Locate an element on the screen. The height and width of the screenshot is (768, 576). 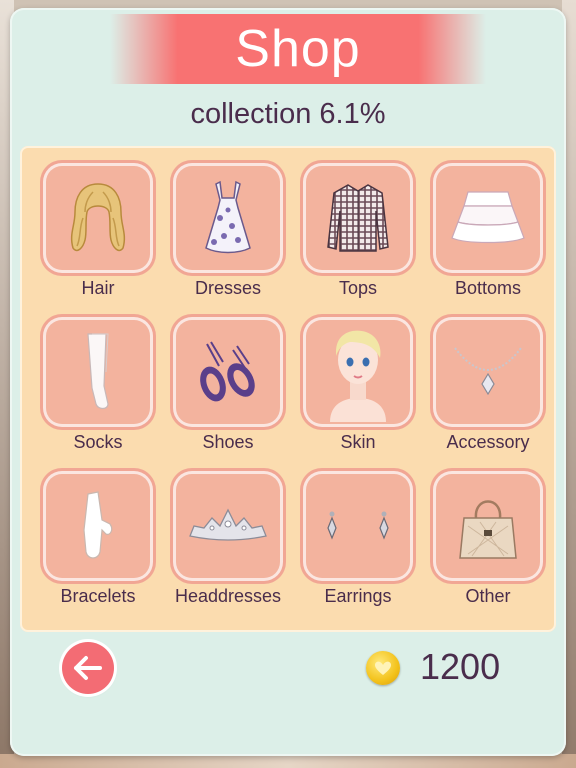
category-socks: Socks is located at coordinates (98, 385).